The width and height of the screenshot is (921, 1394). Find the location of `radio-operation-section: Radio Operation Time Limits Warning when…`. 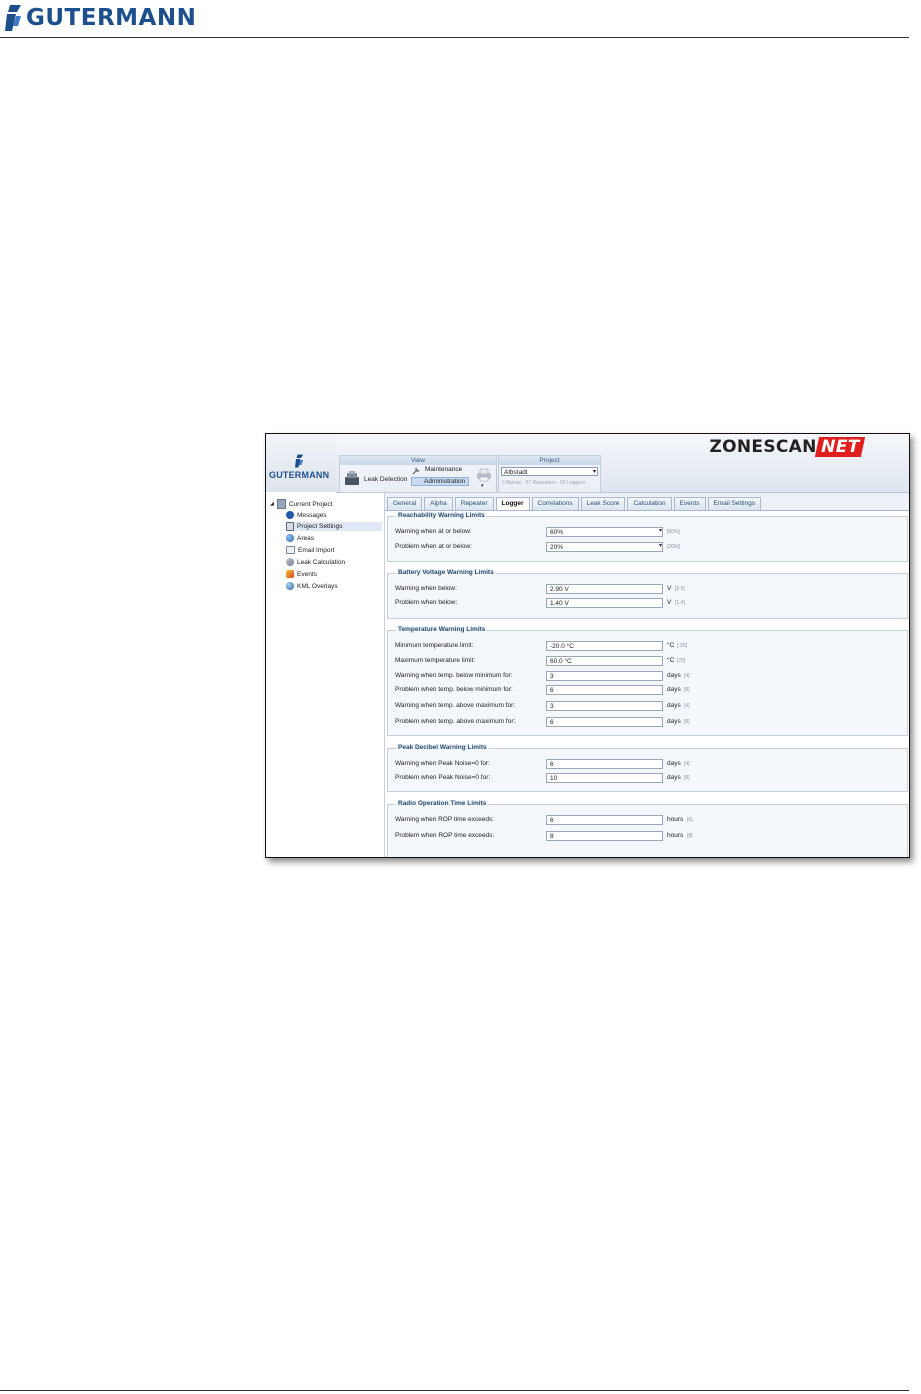

radio-operation-section: Radio Operation Time Limits Warning when… is located at coordinates (647, 828).